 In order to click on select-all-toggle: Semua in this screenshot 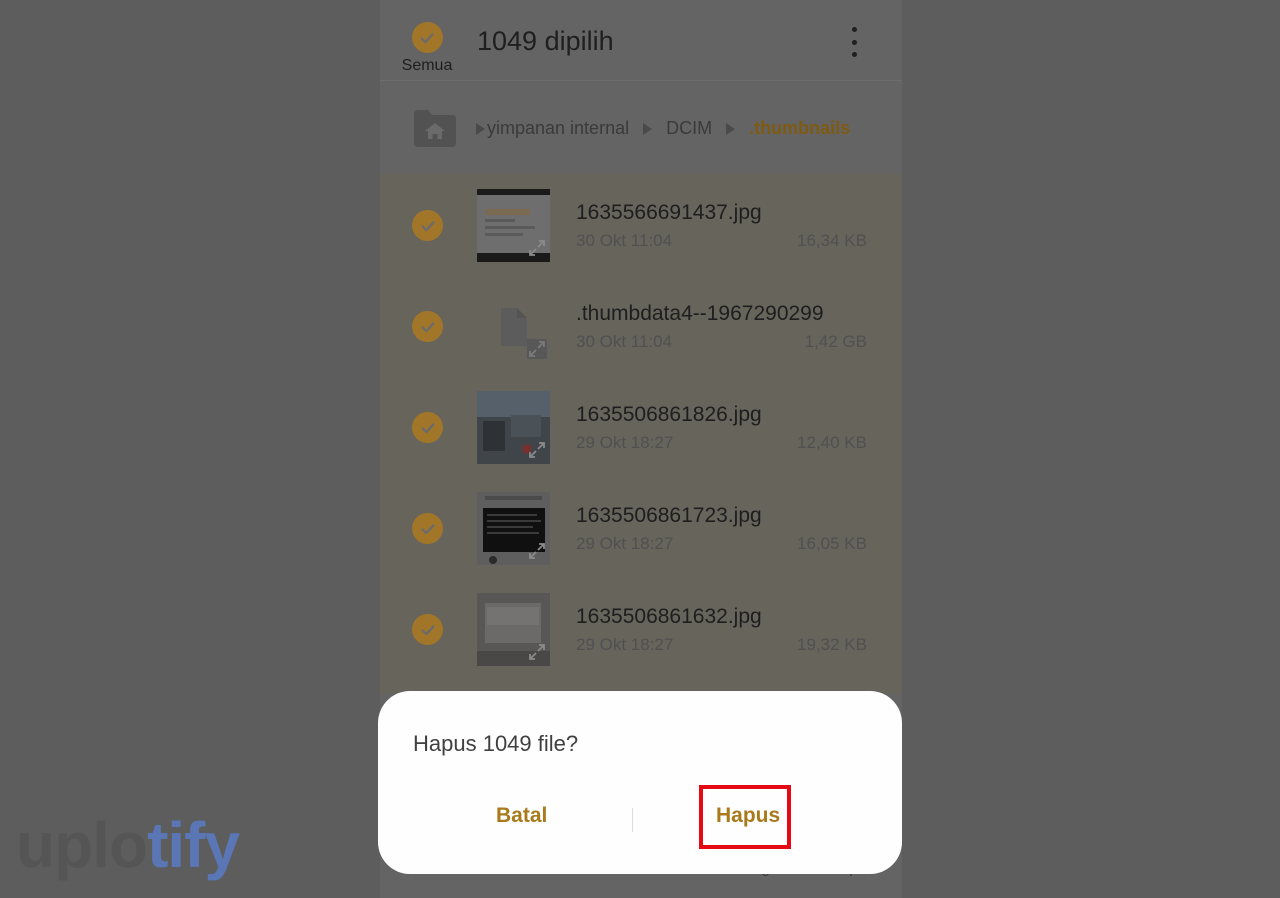, I will do `click(427, 48)`.